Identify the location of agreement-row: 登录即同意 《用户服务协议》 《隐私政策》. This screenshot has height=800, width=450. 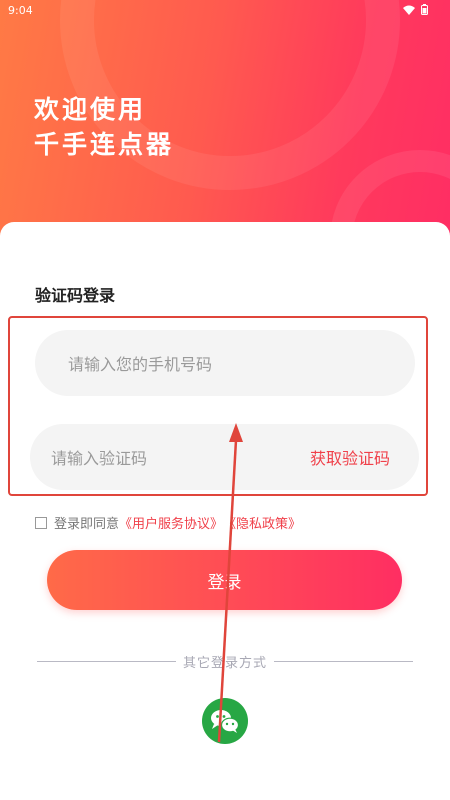
(168, 522).